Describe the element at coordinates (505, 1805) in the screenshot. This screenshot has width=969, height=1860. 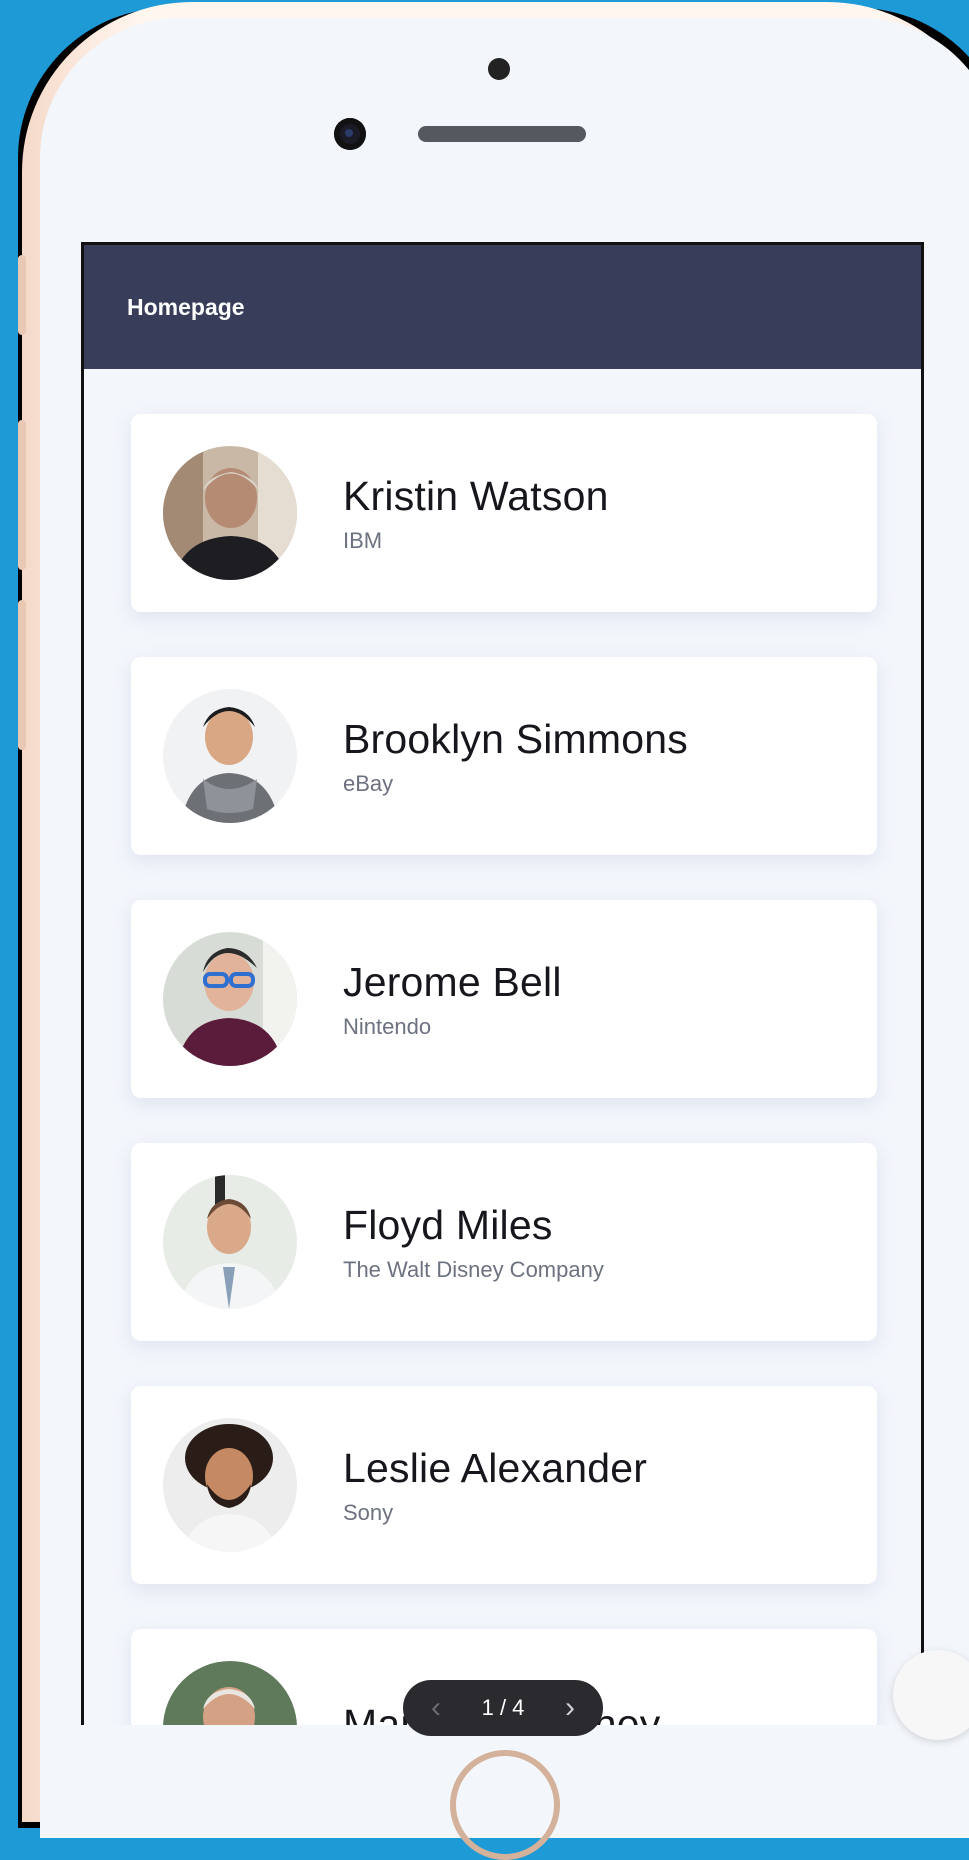
I see `home-button` at that location.